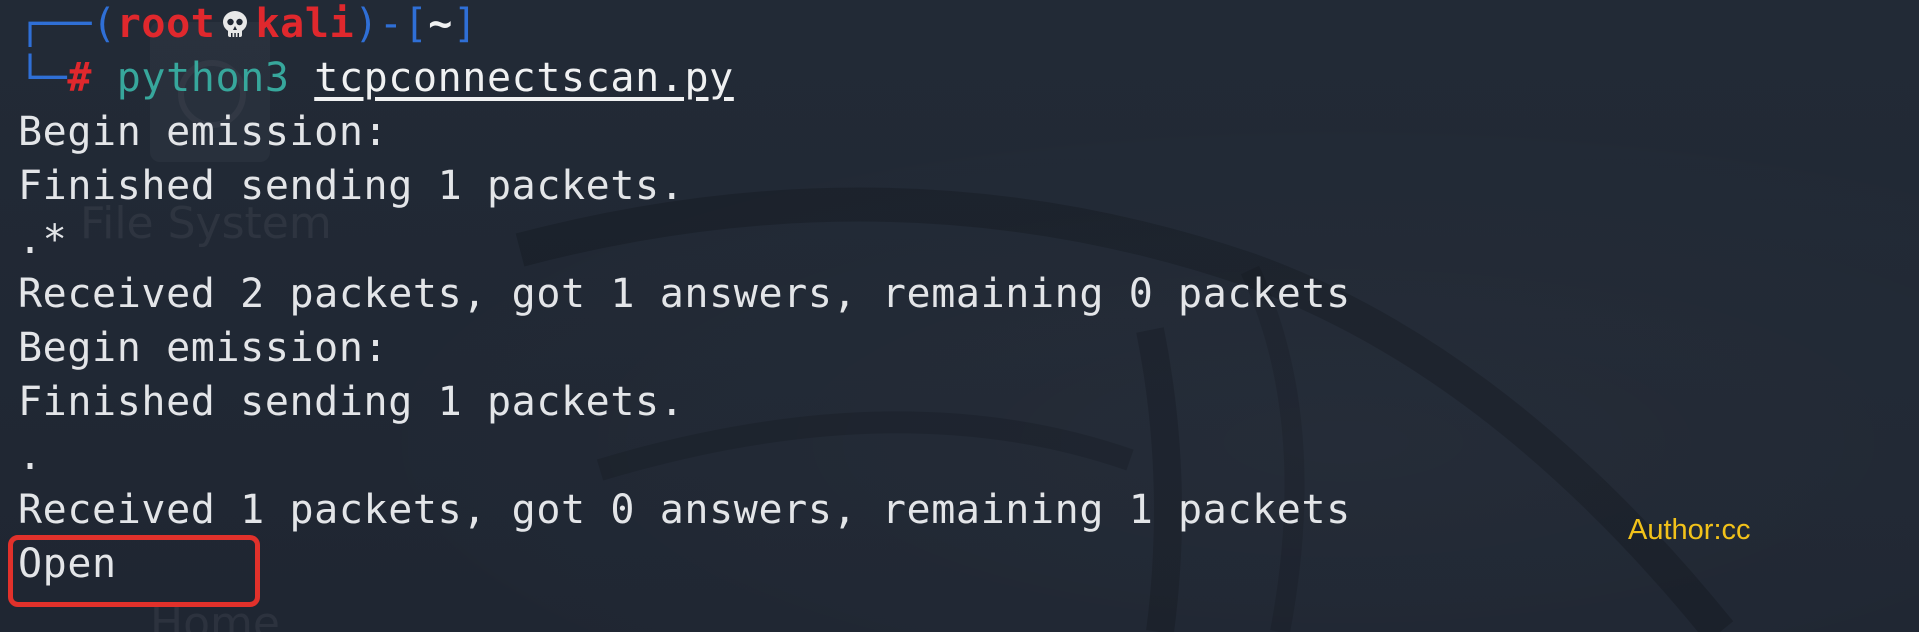 The width and height of the screenshot is (1919, 632). I want to click on skull-icon, so click(235, 24).